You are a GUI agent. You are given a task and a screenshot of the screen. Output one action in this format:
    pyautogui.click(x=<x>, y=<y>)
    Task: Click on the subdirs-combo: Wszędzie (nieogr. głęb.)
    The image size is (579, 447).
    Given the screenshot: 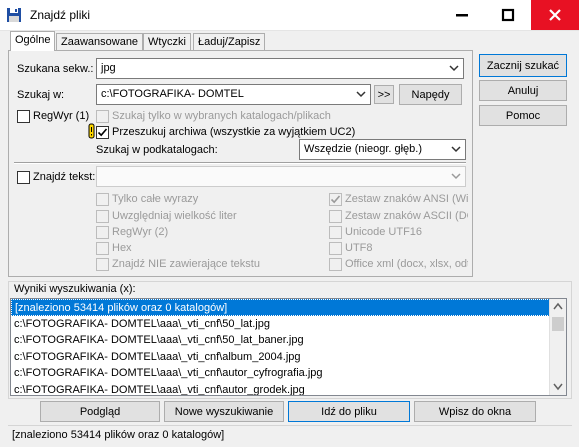 What is the action you would take?
    pyautogui.click(x=382, y=149)
    